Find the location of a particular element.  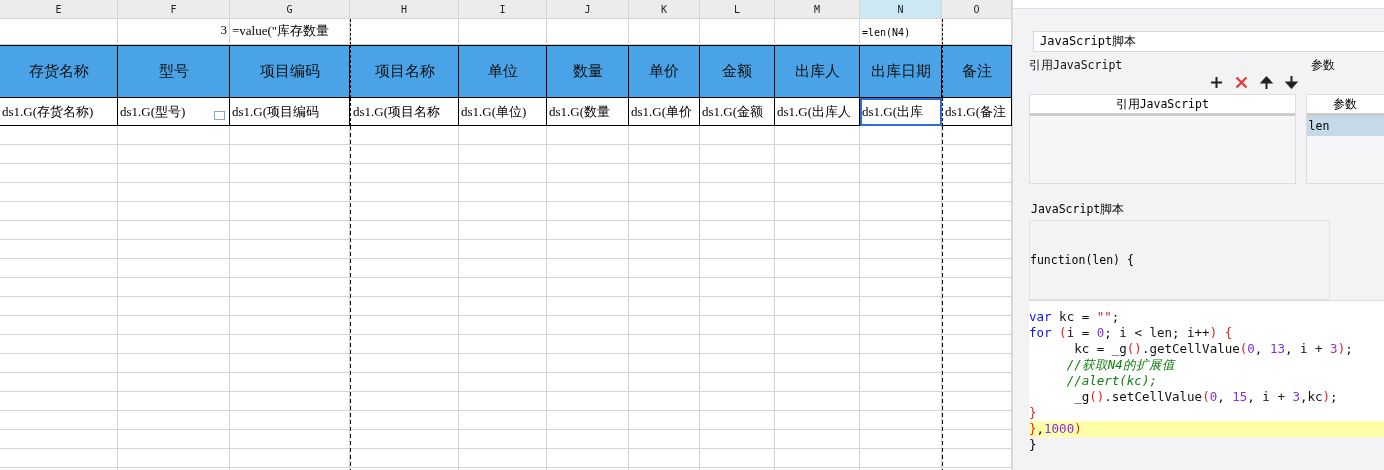

code-line: var kc = ""; is located at coordinates (1075, 317).